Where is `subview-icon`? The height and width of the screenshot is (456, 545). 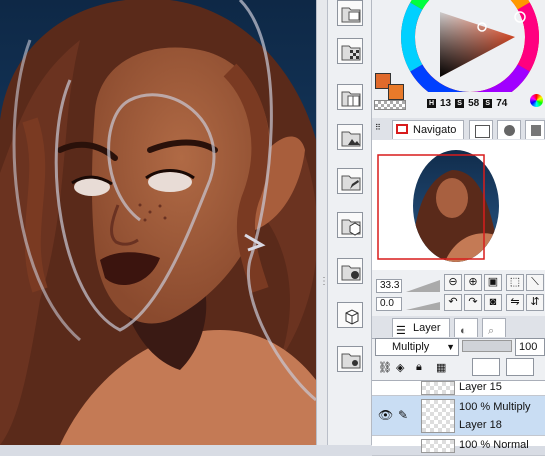 subview-icon is located at coordinates (482, 131).